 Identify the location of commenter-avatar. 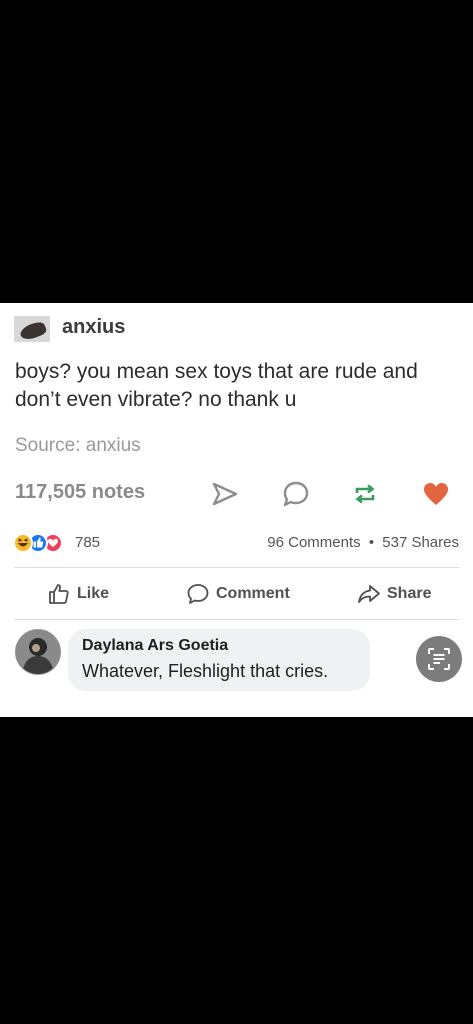
(38, 652).